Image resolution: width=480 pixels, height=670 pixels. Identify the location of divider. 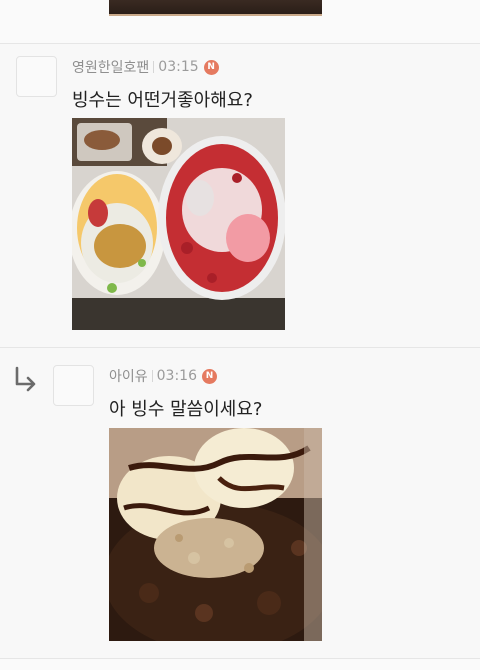
(240, 658).